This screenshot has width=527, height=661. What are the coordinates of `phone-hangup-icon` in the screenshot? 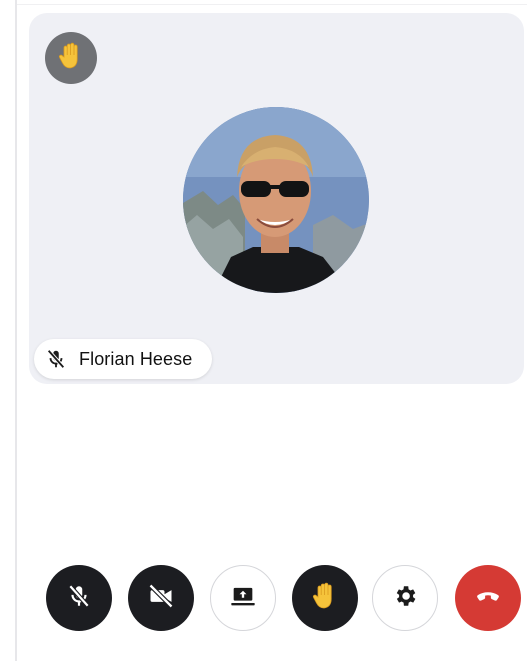 It's located at (488, 598).